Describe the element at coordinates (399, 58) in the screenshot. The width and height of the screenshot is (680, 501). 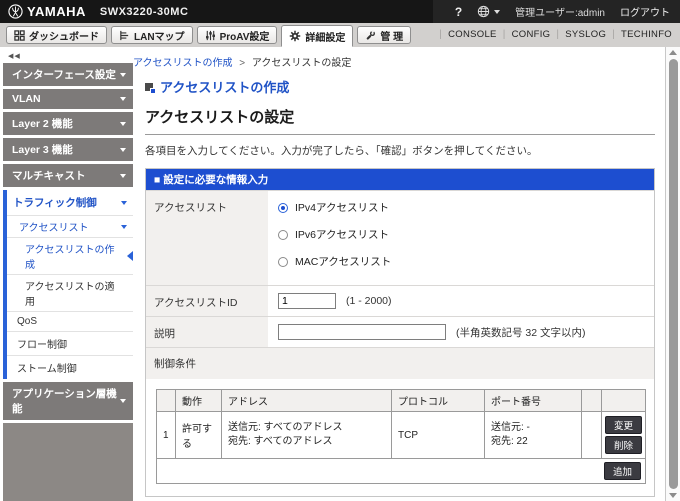
I see `breadcrumb: アクセスリストの作成 > アクセスリストの設定` at that location.